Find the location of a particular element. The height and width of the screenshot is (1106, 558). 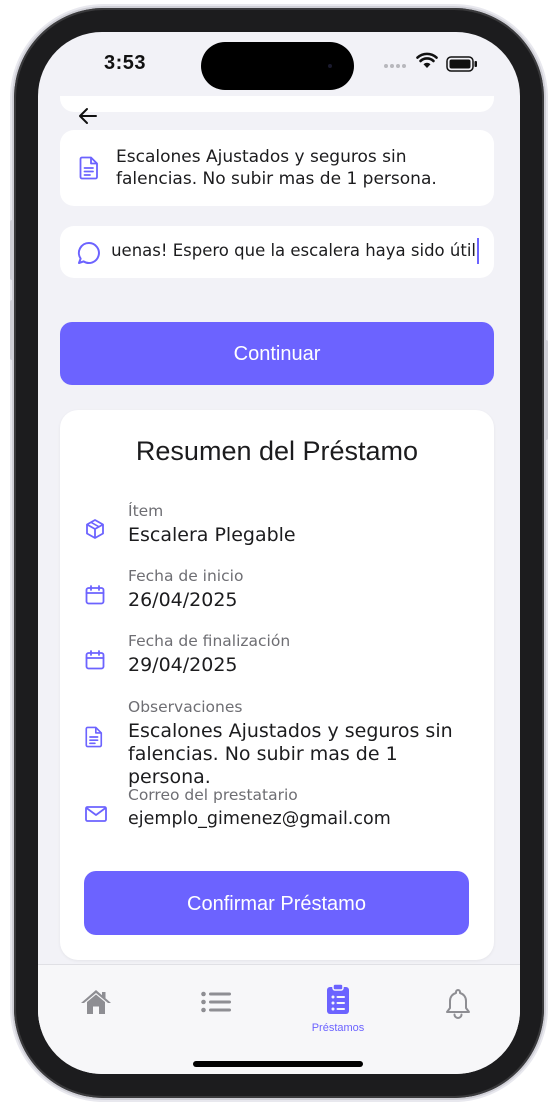

continue-button: Continuar is located at coordinates (277, 353).